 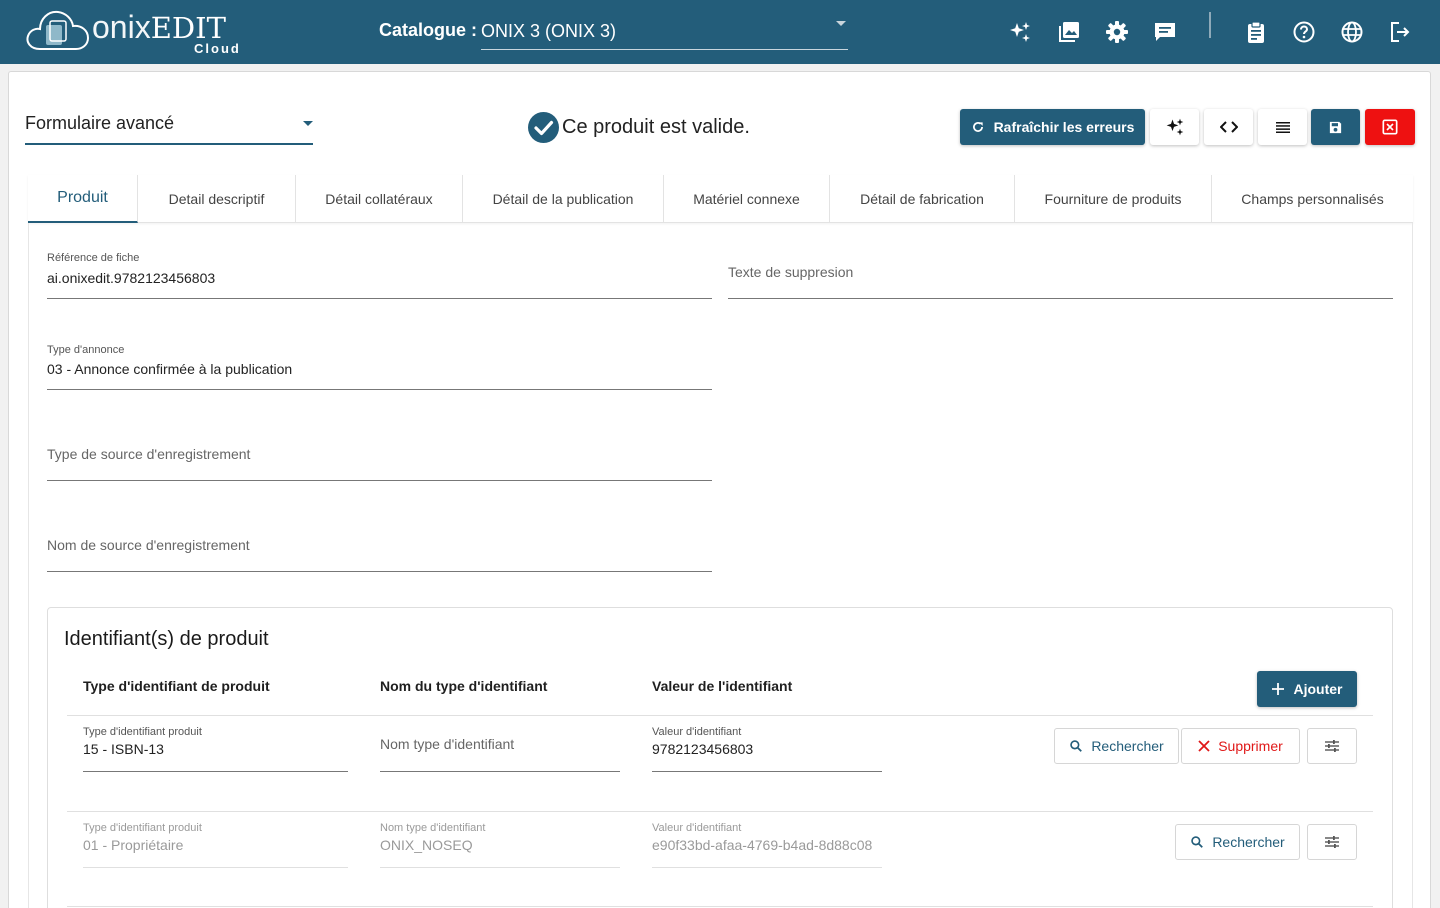 What do you see at coordinates (93, 258) in the screenshot?
I see `record-reference-label: Référence de fiche` at bounding box center [93, 258].